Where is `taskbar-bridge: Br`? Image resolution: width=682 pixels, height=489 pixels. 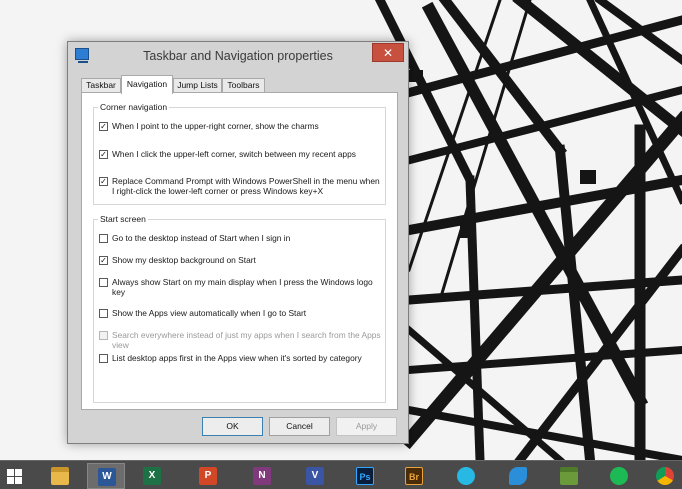 taskbar-bridge: Br is located at coordinates (414, 476).